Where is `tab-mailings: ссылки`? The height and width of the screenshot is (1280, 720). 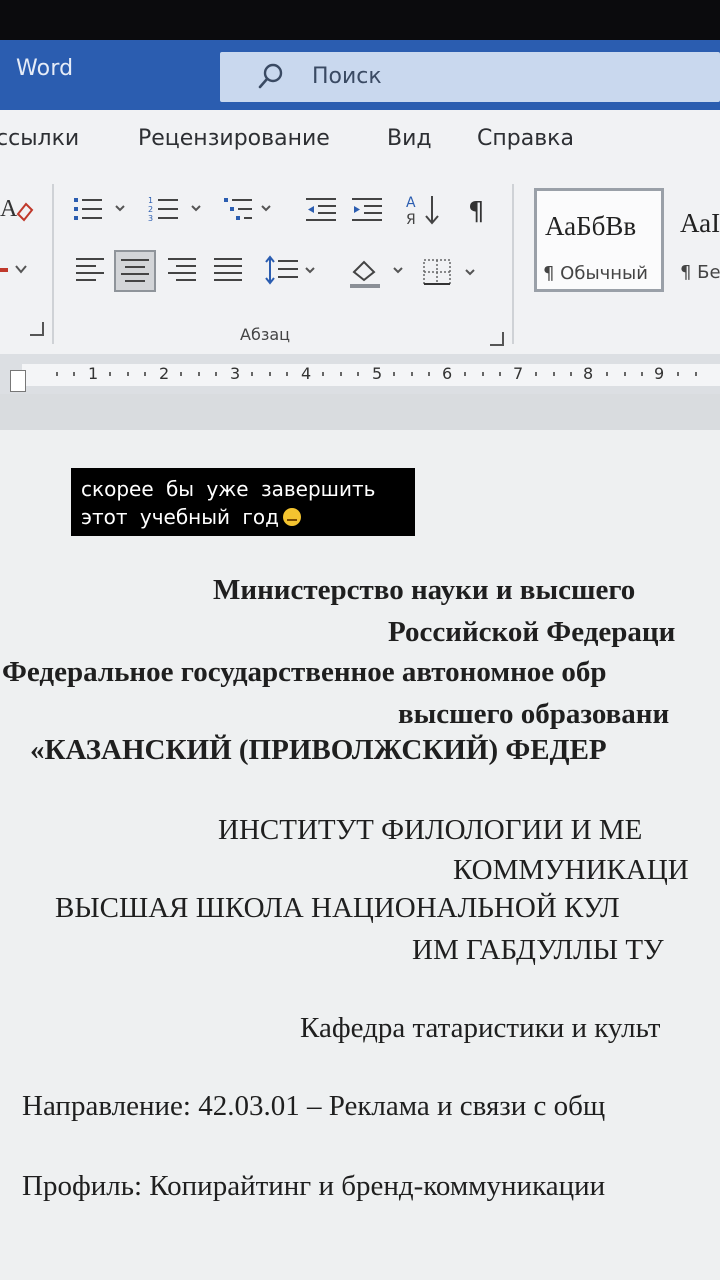
tab-mailings: ссылки is located at coordinates (39, 138).